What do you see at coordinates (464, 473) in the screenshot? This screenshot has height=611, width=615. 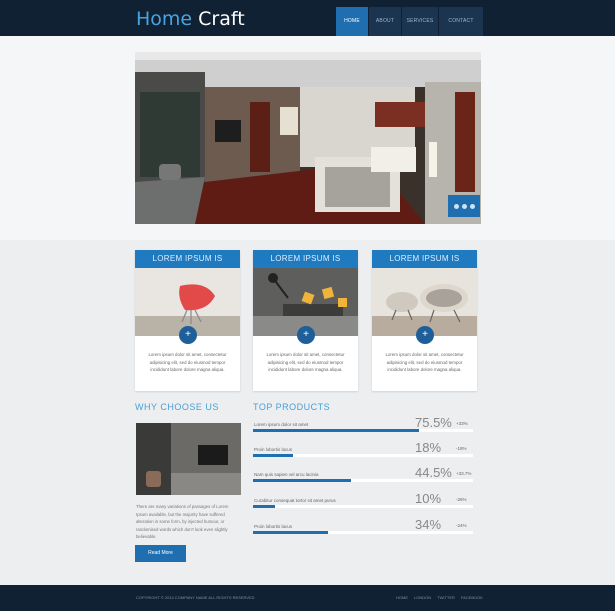 I see `product-delta: +33.7%` at bounding box center [464, 473].